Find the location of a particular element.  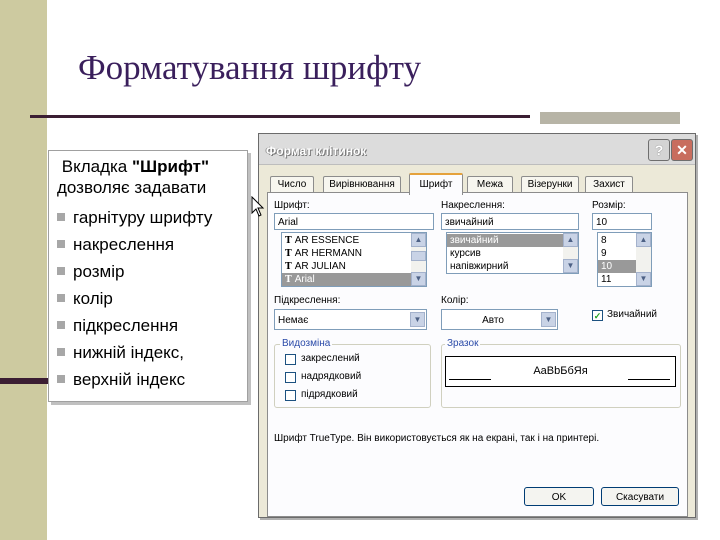

description-rest: дозволяє задавати is located at coordinates (132, 187).